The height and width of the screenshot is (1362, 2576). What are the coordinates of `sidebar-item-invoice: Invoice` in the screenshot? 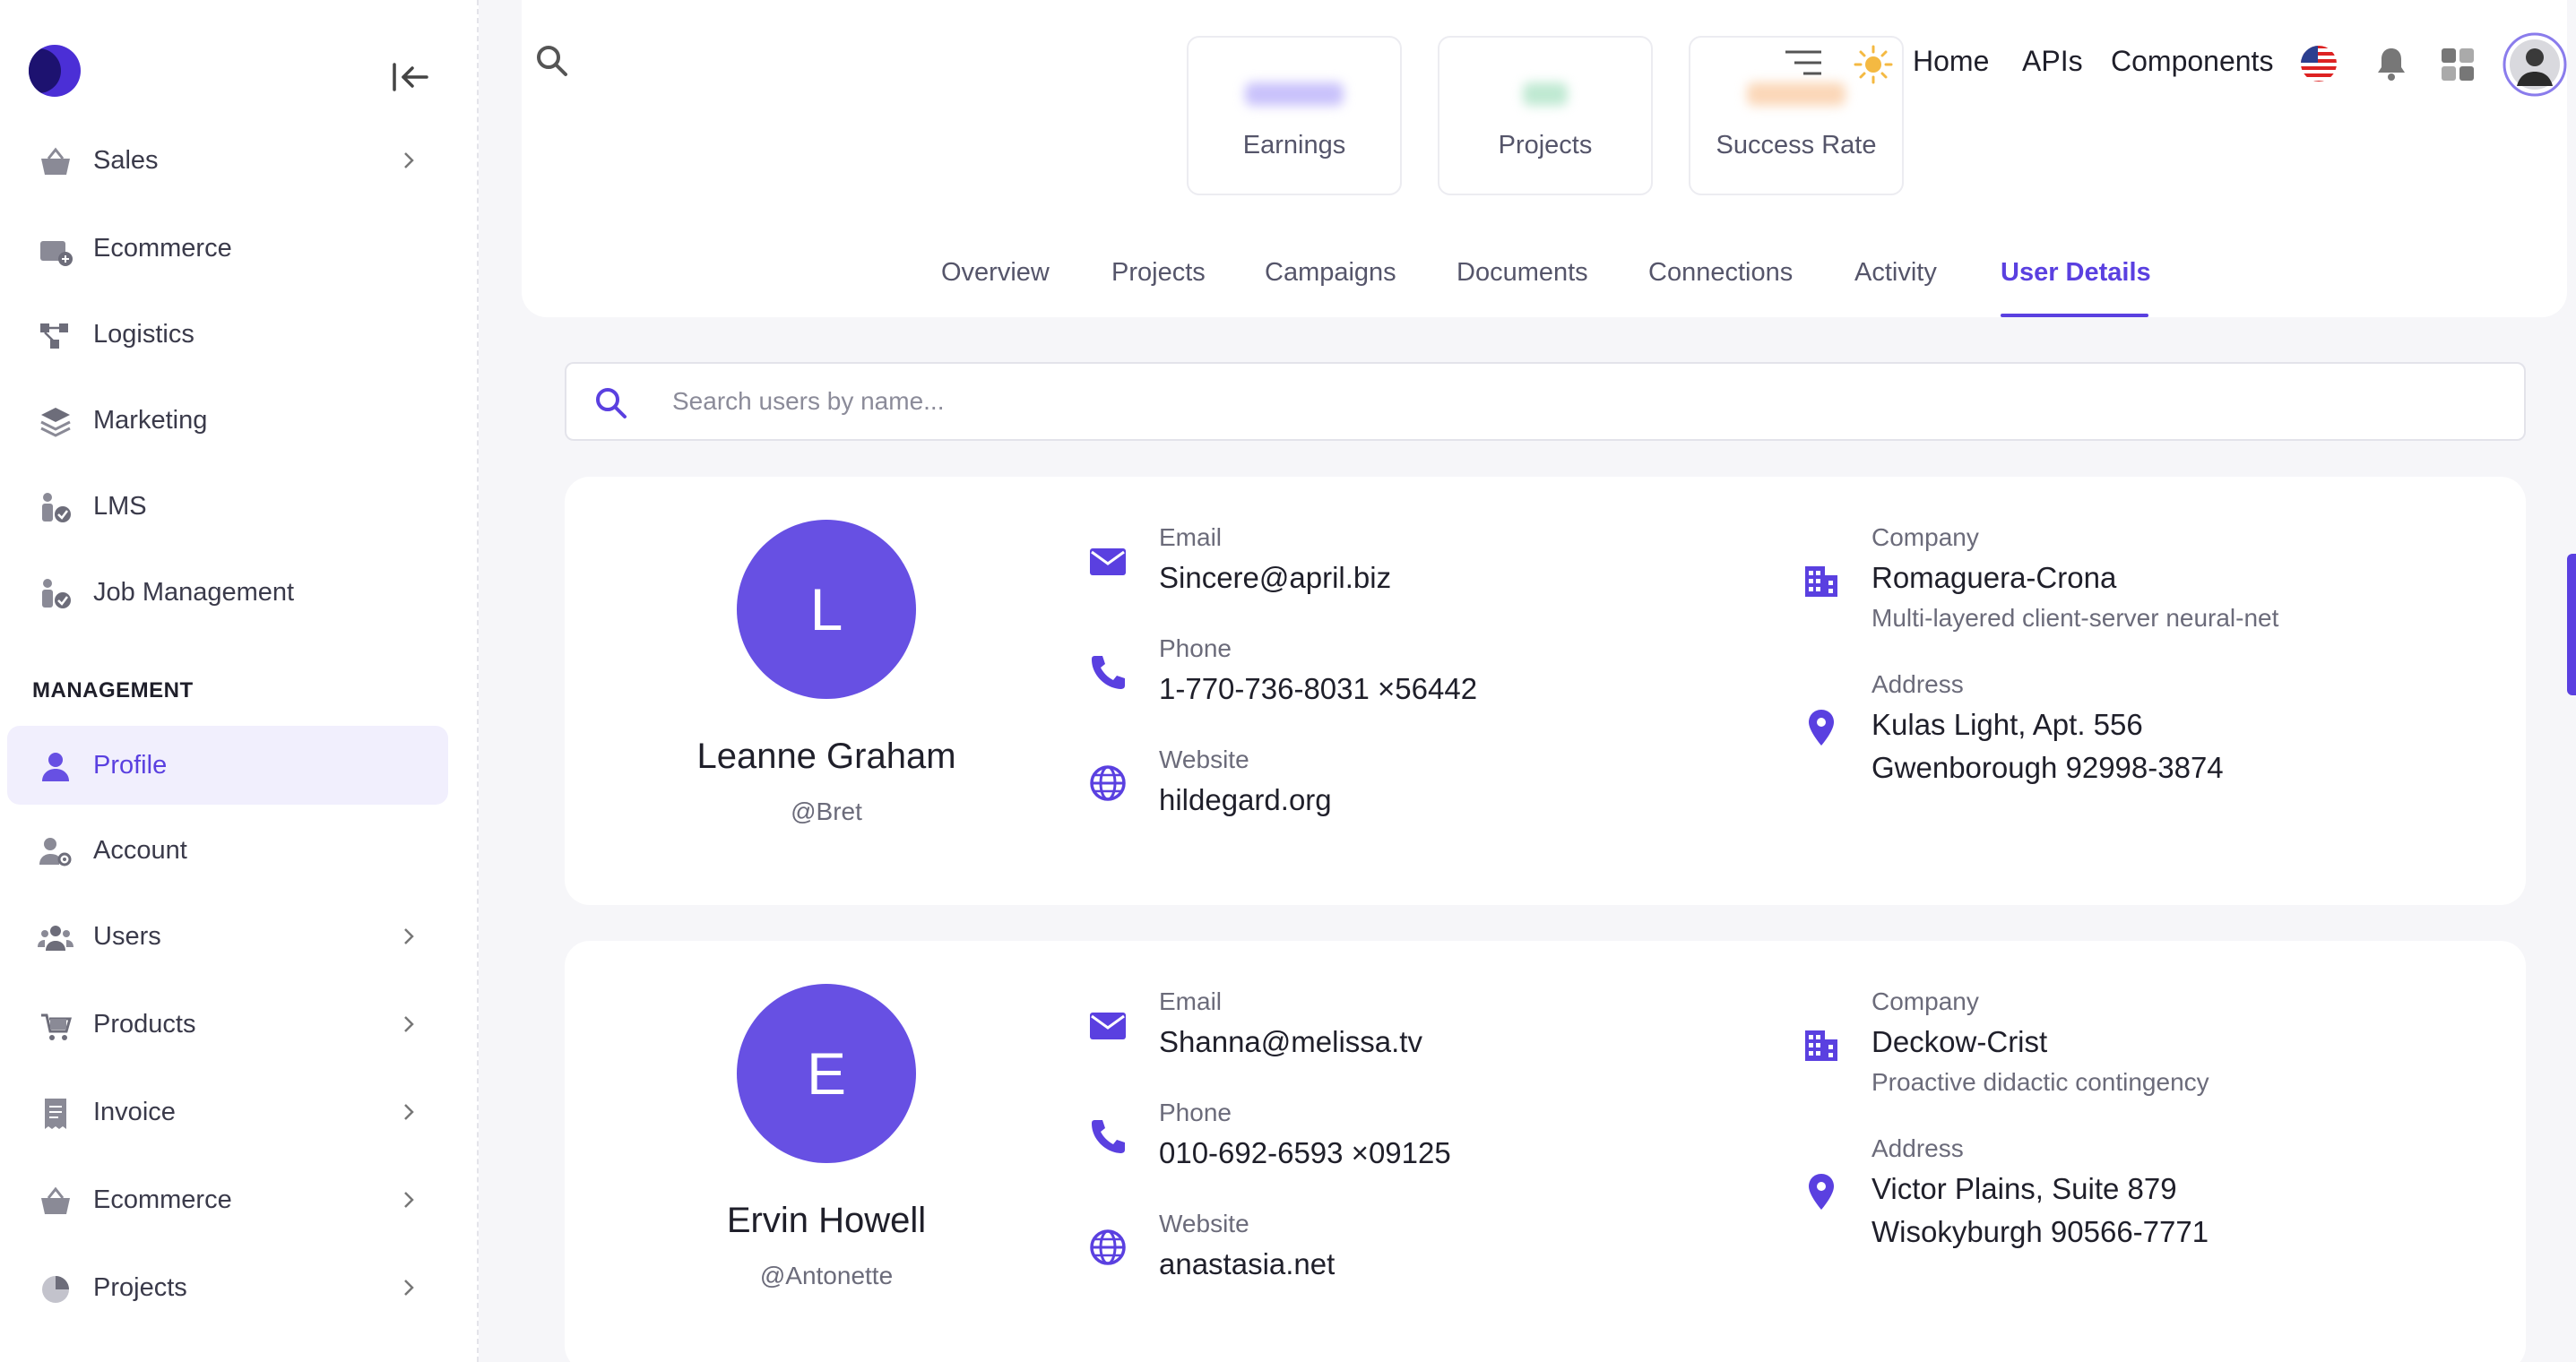 It's located at (227, 1112).